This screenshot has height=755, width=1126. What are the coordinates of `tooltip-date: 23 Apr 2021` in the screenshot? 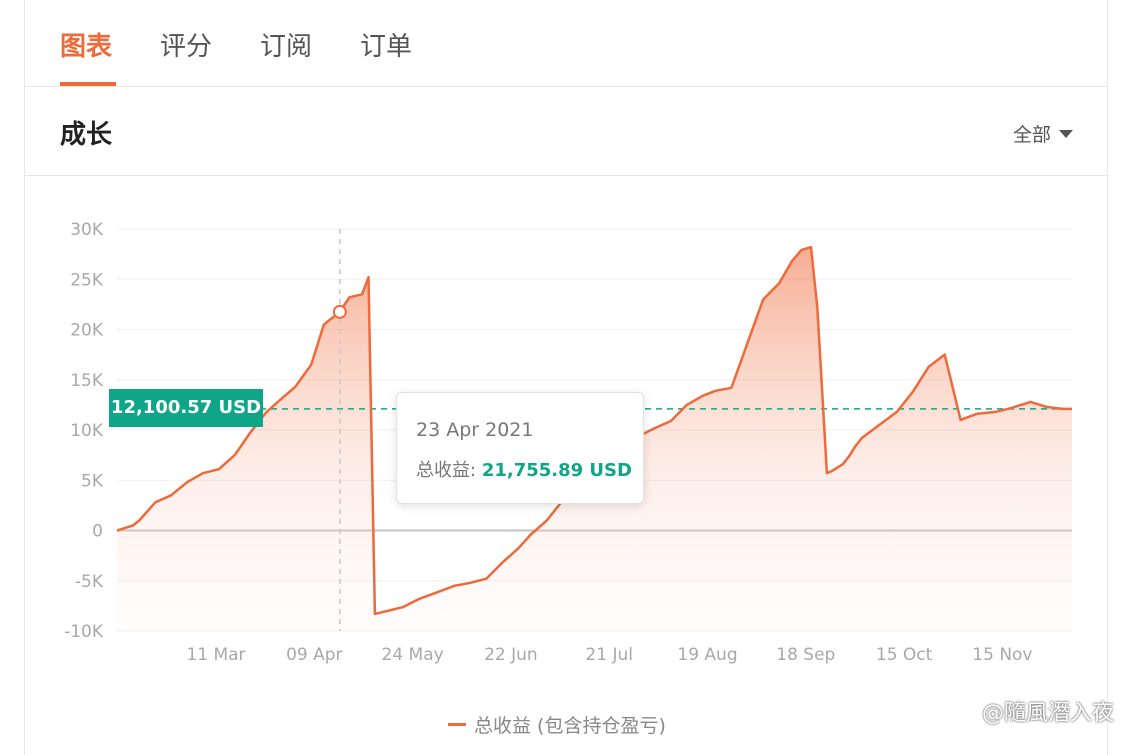 It's located at (475, 430).